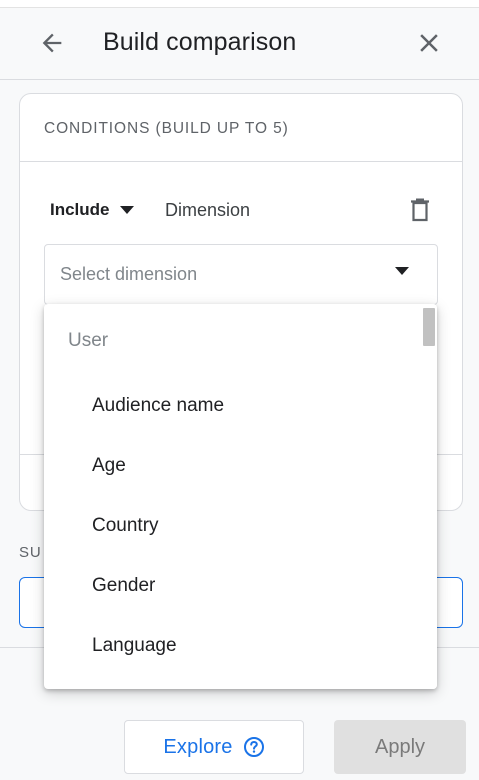  I want to click on arrow-back-icon, so click(52, 43).